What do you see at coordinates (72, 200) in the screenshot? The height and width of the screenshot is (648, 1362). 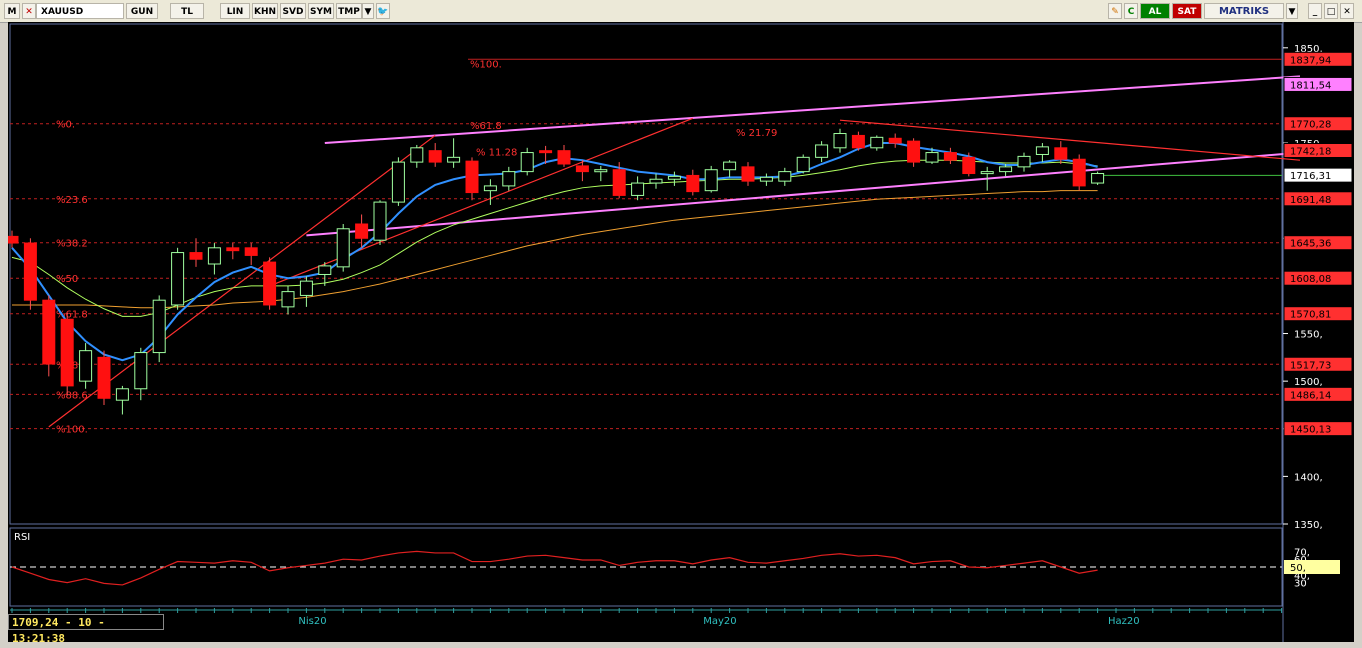 I see `fib-left-label: %23.6` at bounding box center [72, 200].